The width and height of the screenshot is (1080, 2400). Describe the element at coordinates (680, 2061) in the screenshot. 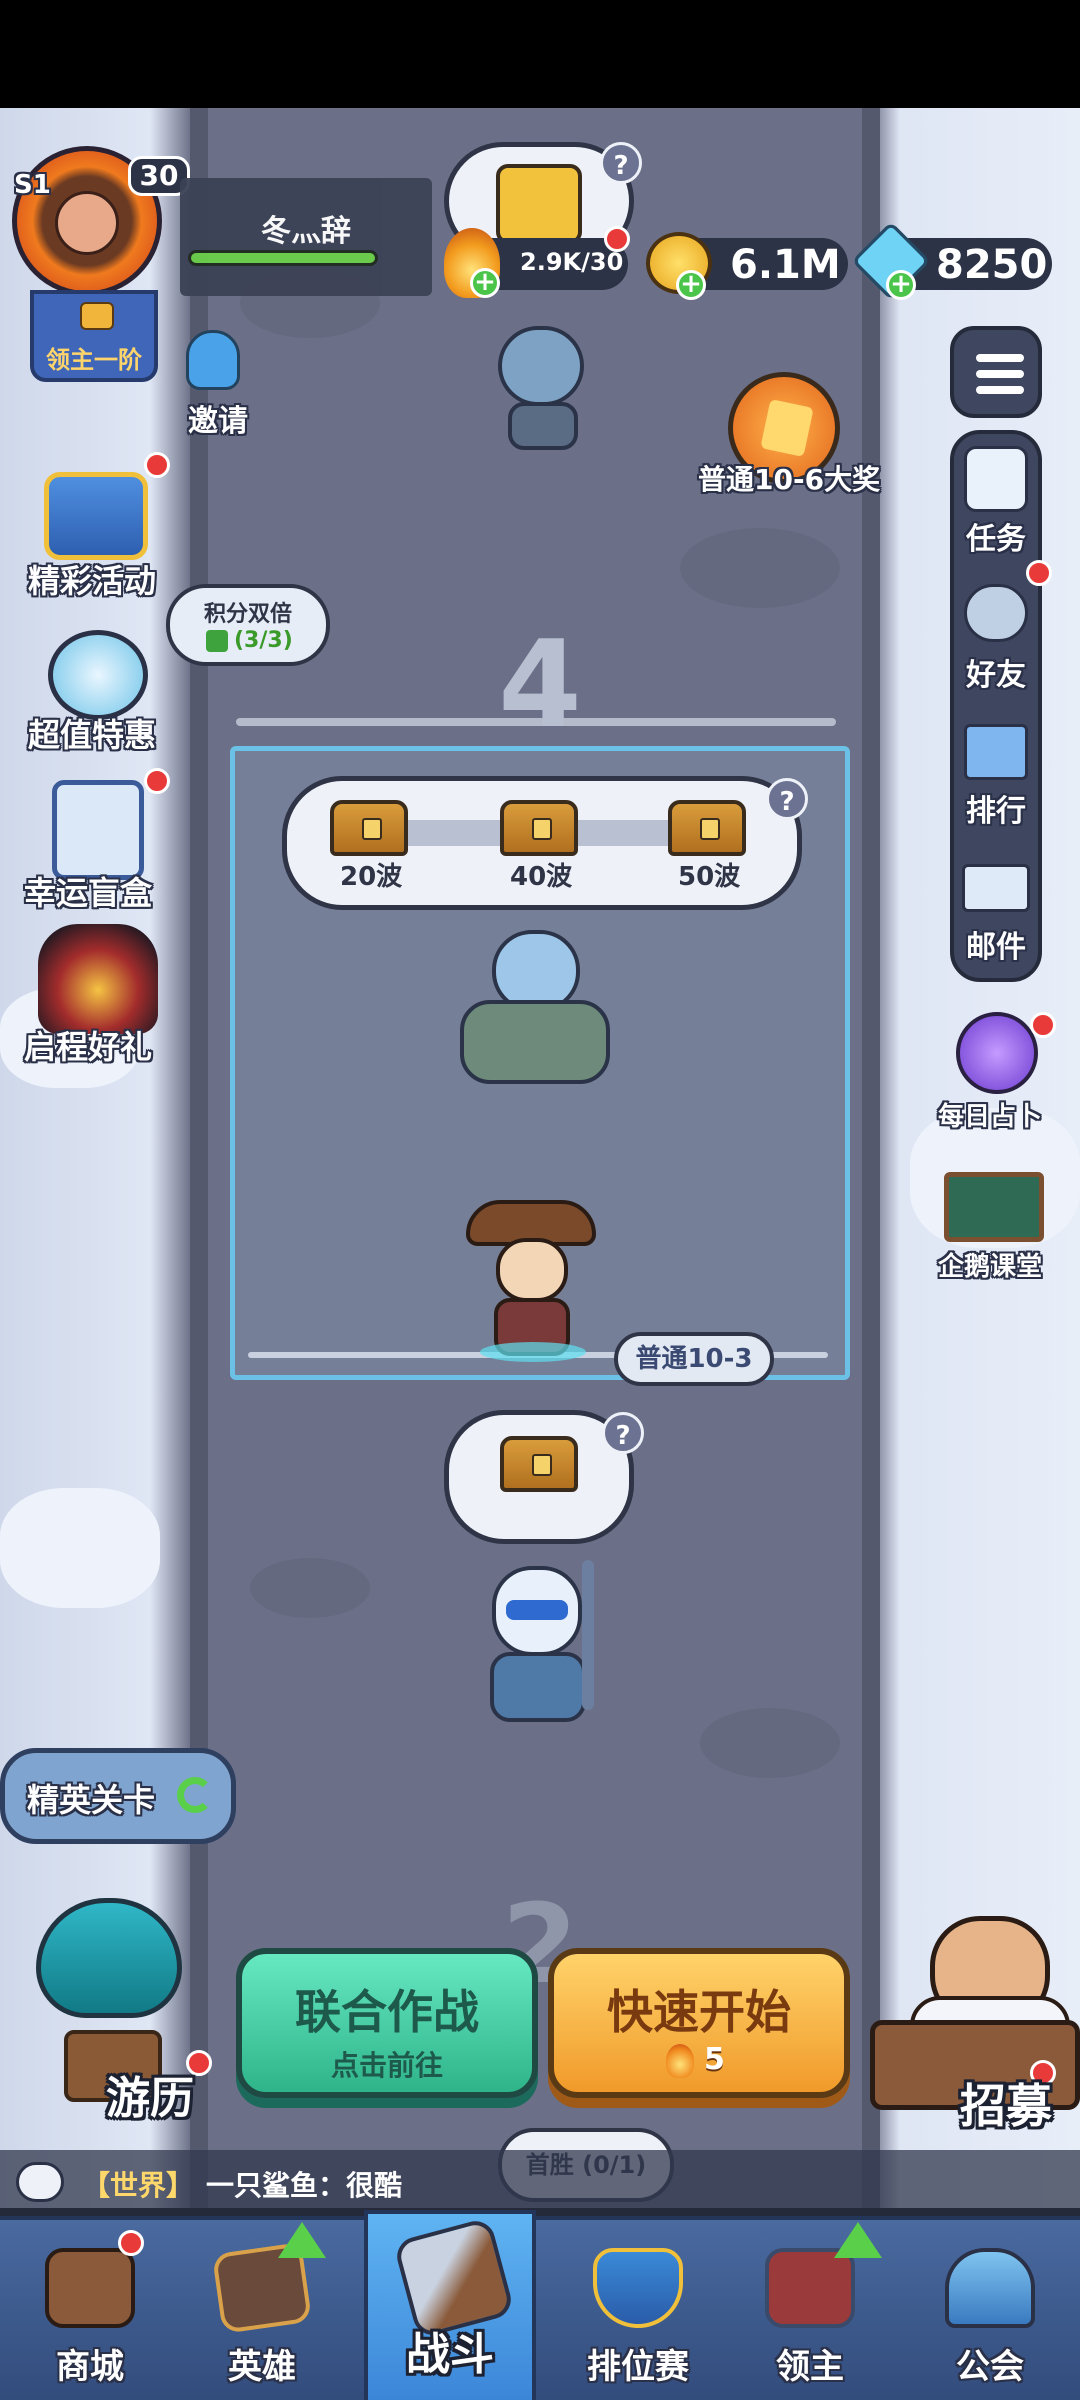

I see `flame-icon` at that location.